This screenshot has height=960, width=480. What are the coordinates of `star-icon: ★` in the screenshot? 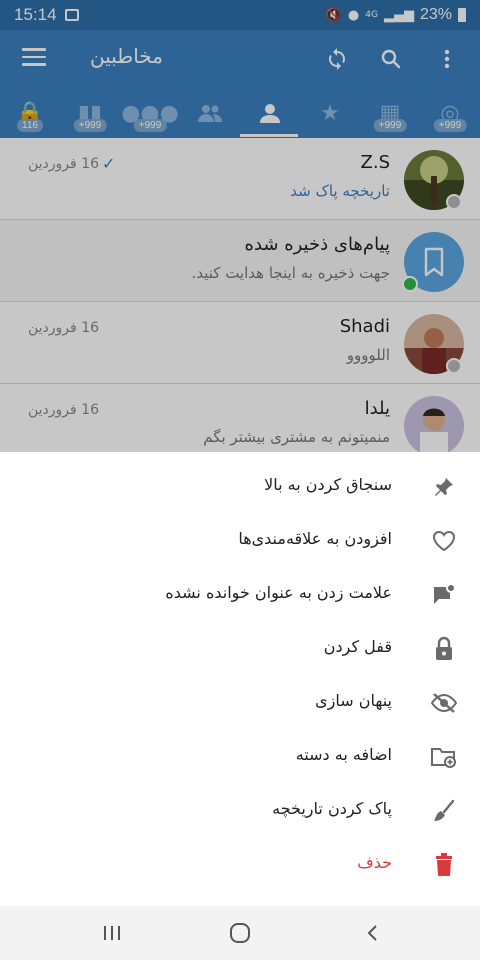 It's located at (330, 113).